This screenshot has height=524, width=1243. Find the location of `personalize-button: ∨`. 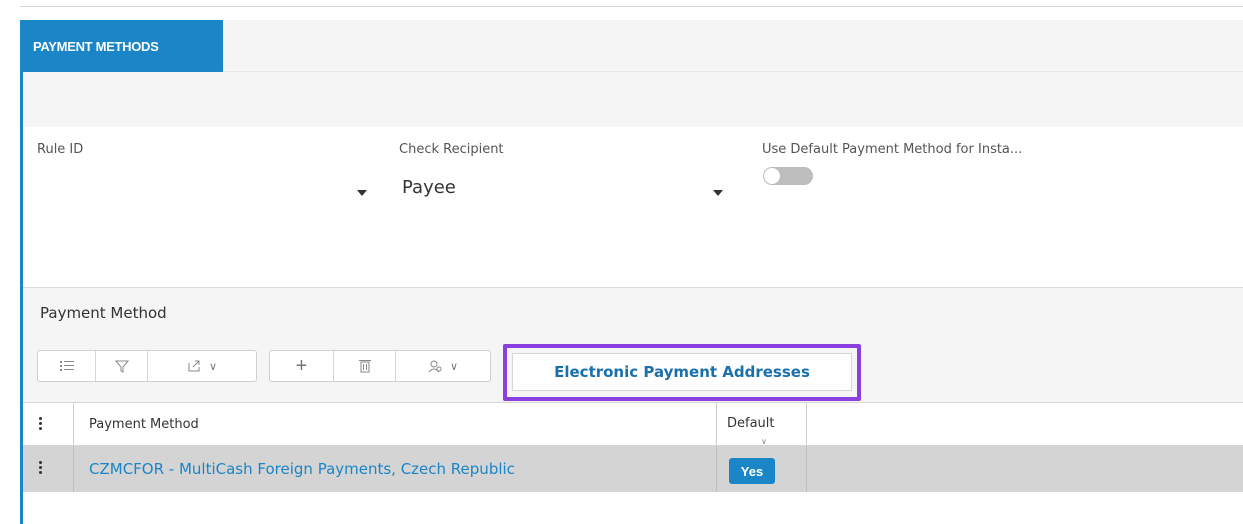

personalize-button: ∨ is located at coordinates (443, 366).